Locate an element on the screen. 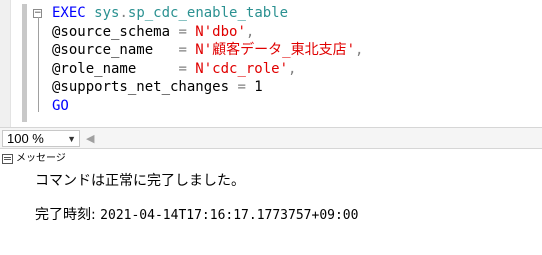 The image size is (542, 255). chevron-down-icon: ▼ is located at coordinates (71, 139).